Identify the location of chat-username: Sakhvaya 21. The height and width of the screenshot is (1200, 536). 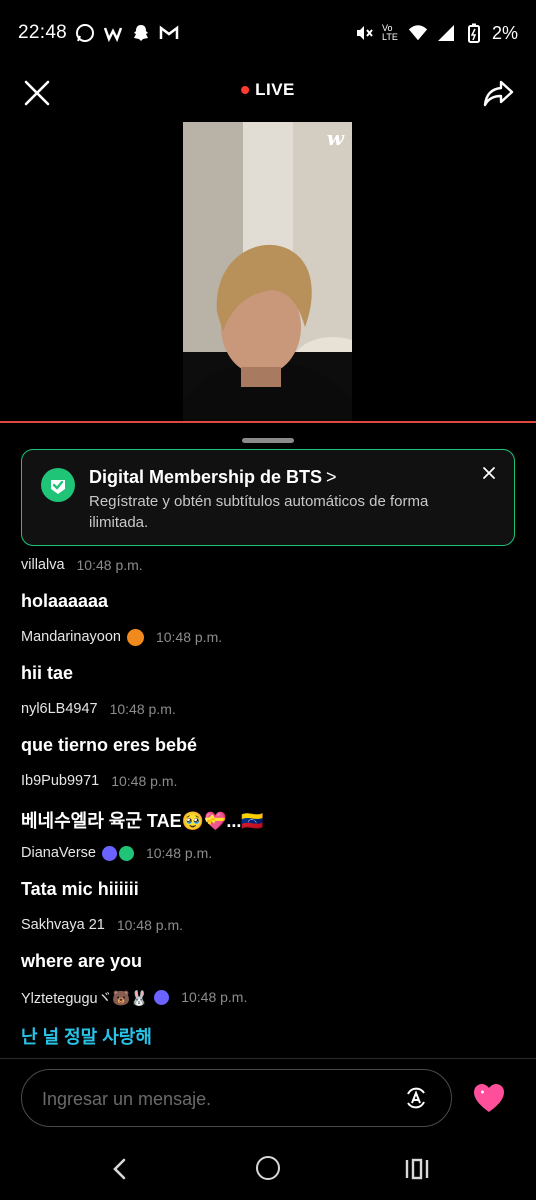
(63, 925).